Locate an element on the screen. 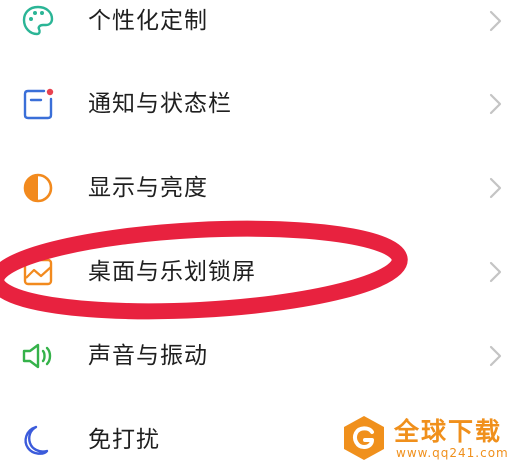  palette-icon is located at coordinates (38, 21).